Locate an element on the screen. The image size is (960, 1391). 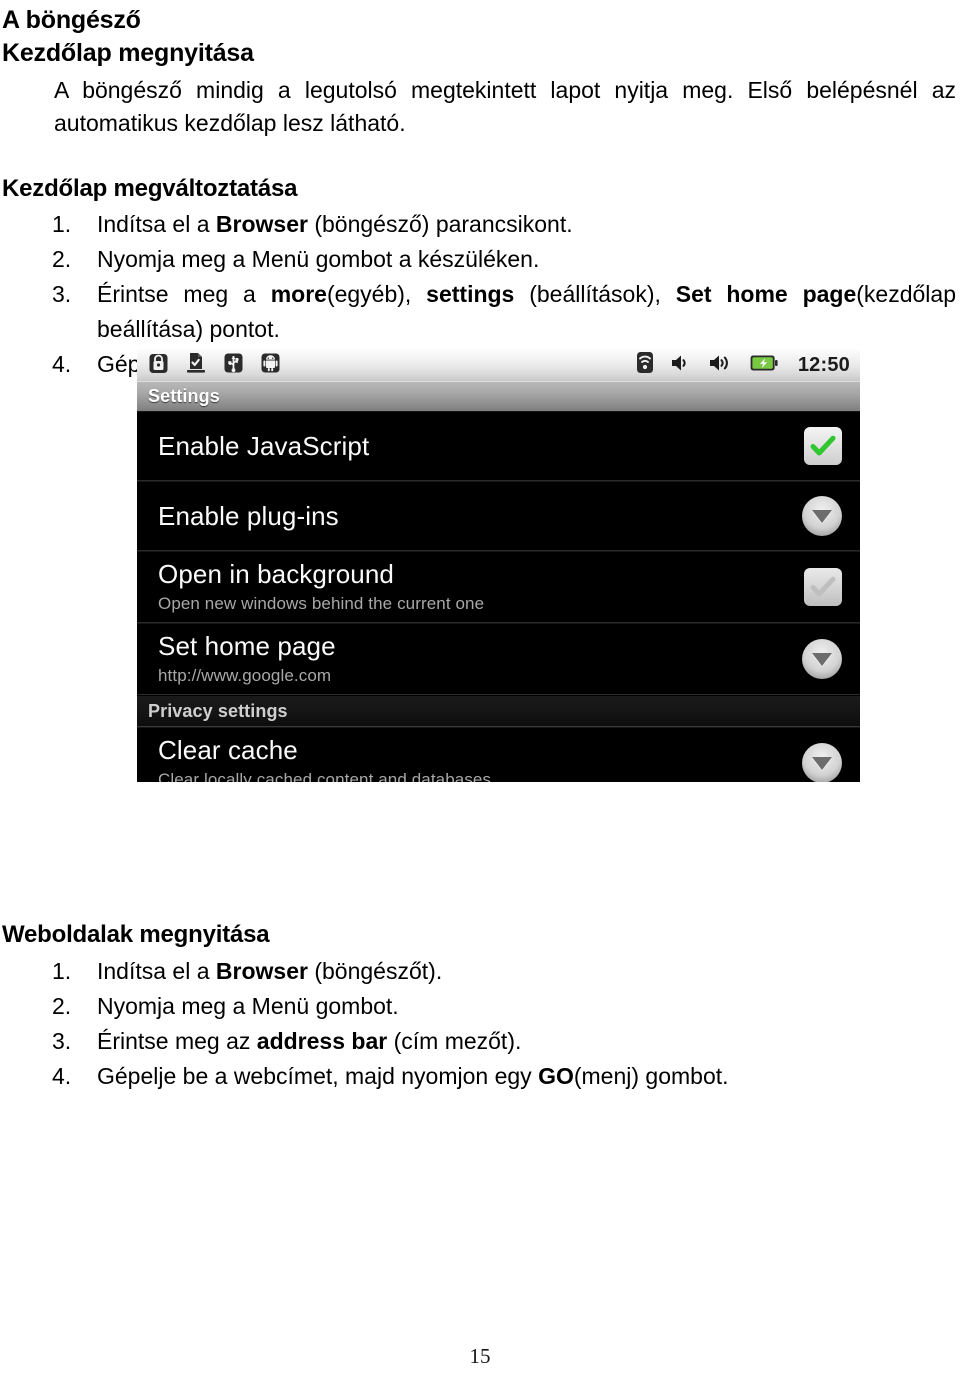
battery-charging-icon is located at coordinates (764, 365).